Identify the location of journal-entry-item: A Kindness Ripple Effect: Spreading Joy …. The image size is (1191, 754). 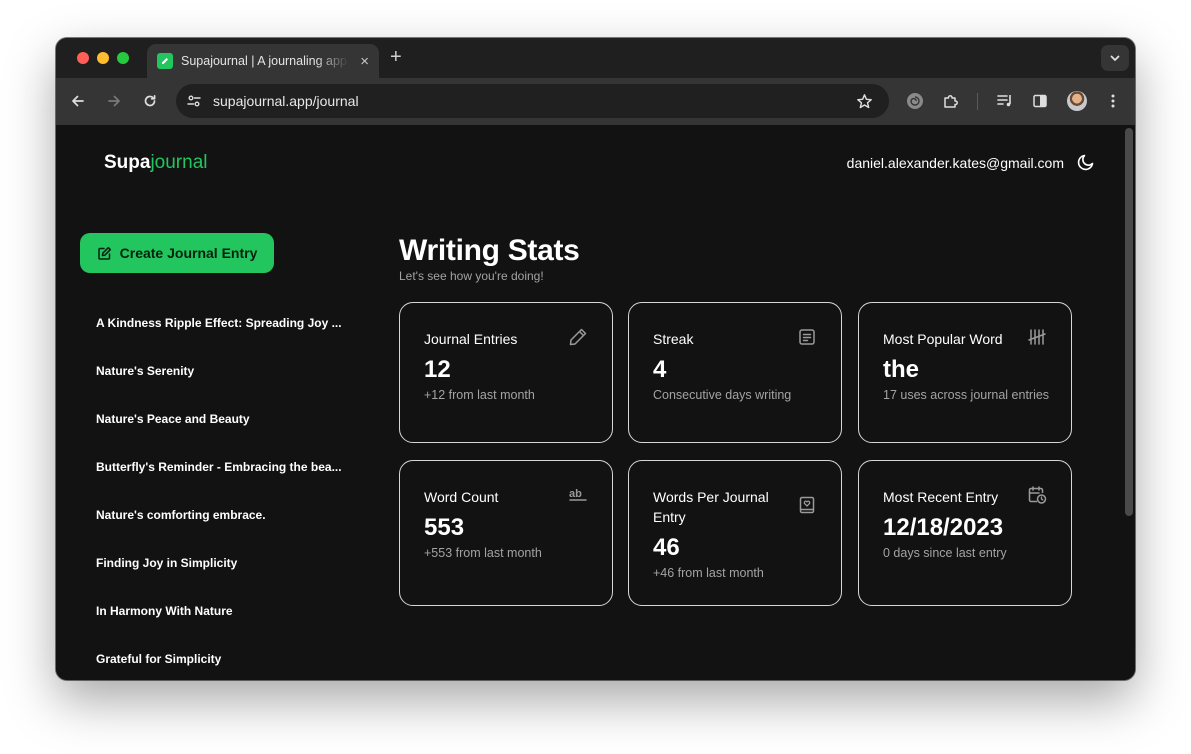
(226, 340).